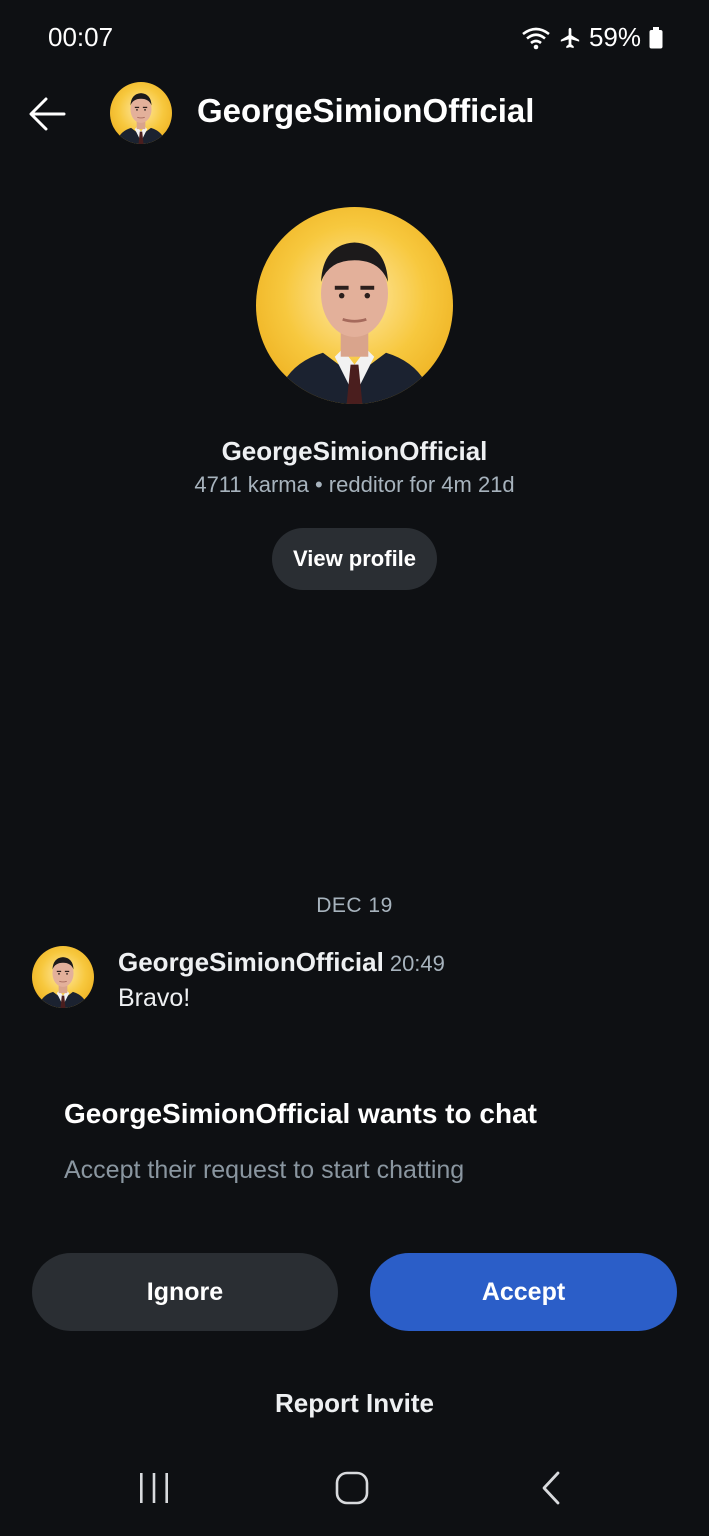 The image size is (709, 1536). I want to click on message-time: 20:49, so click(417, 963).